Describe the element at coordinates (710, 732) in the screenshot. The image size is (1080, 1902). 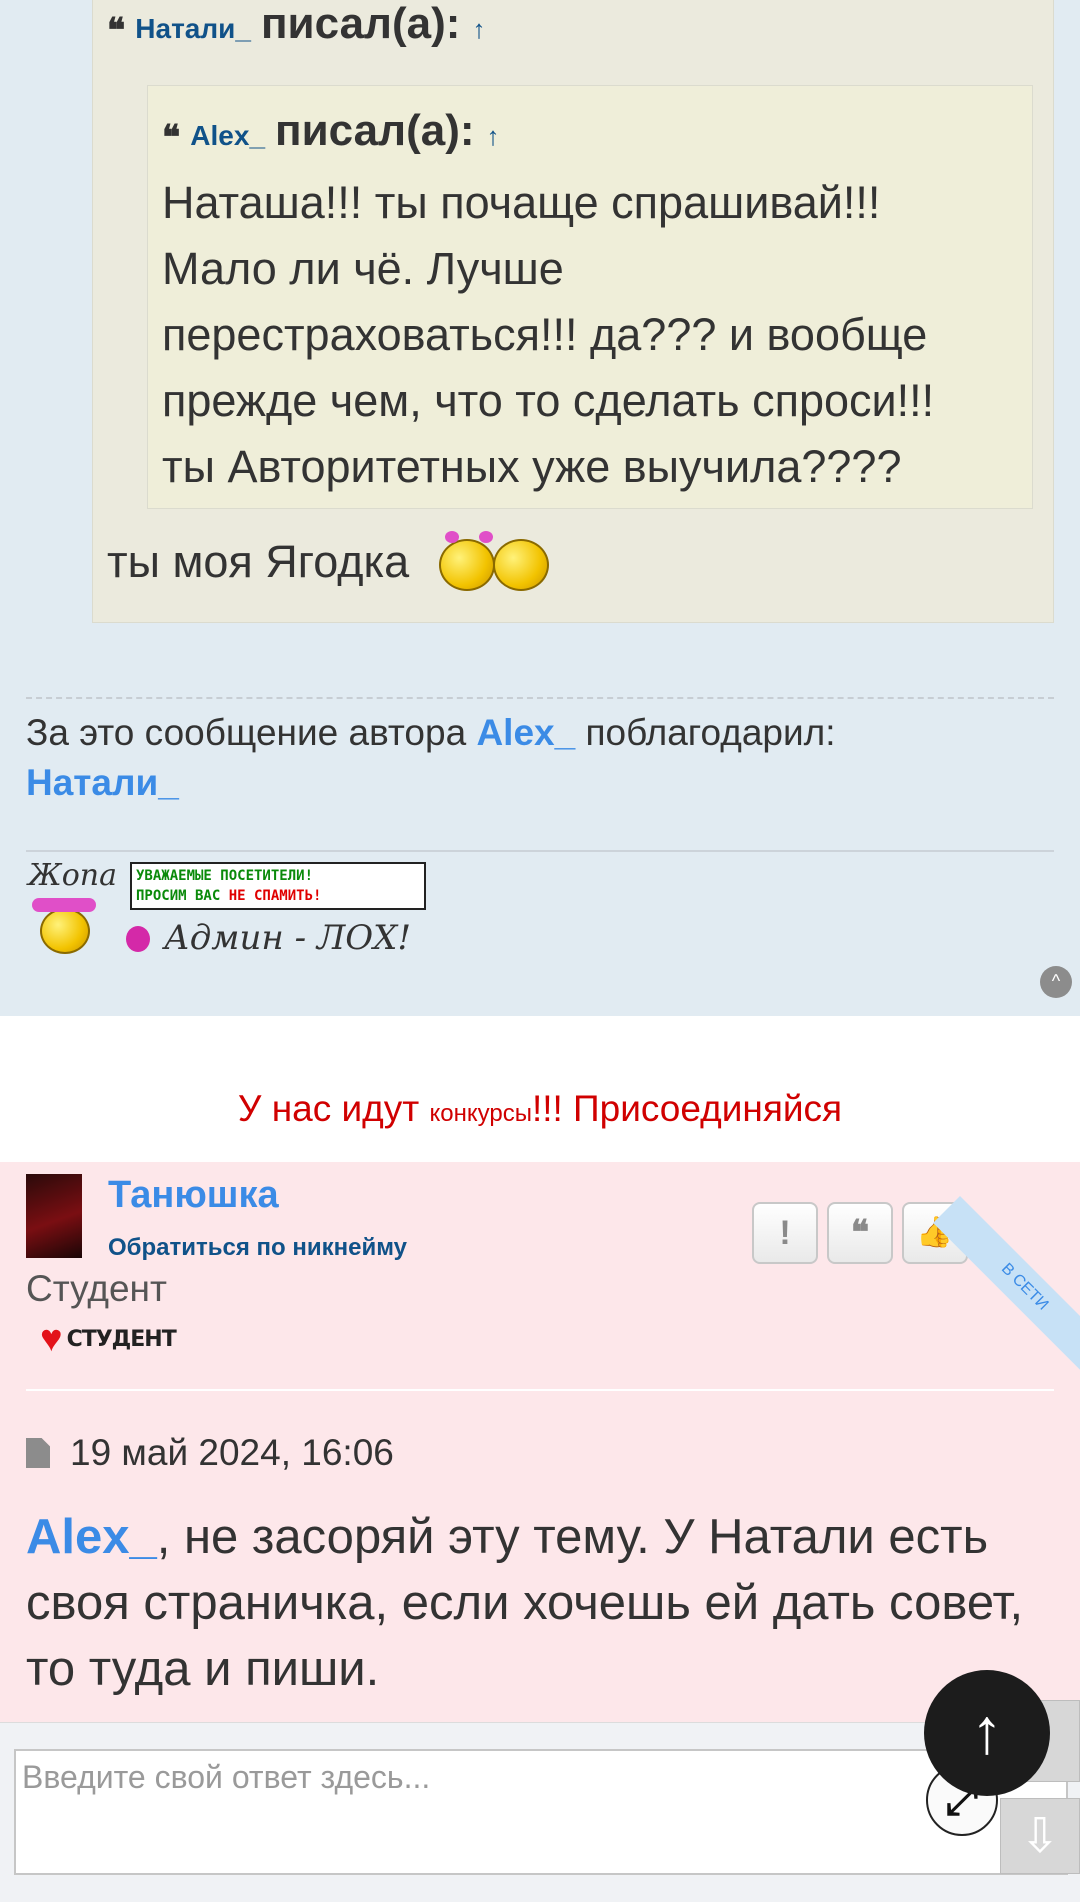
I see `thanks-suffix: поблагодарил:` at that location.